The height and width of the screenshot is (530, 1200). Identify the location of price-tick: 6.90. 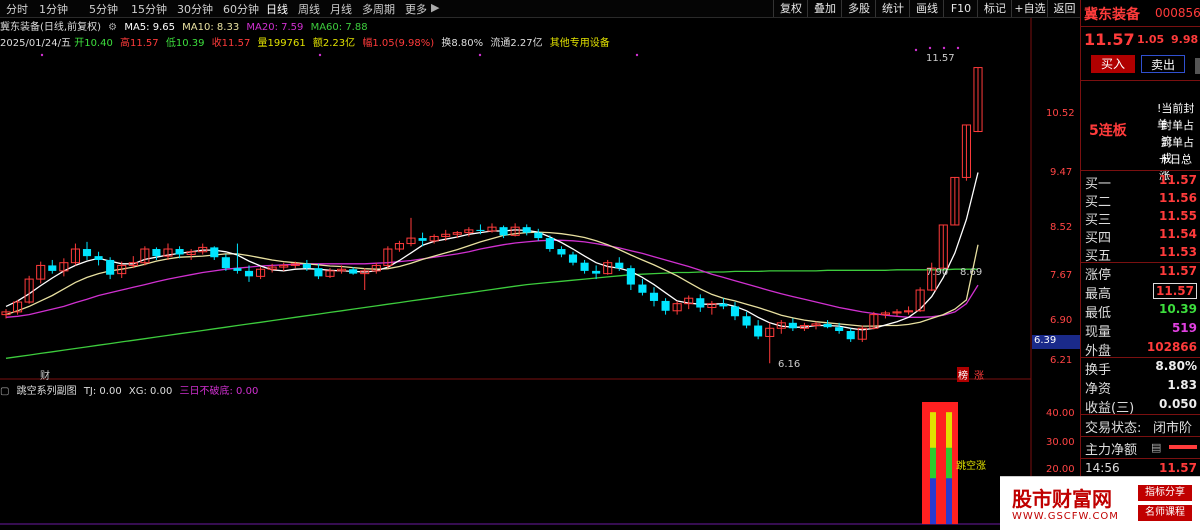
(1061, 320).